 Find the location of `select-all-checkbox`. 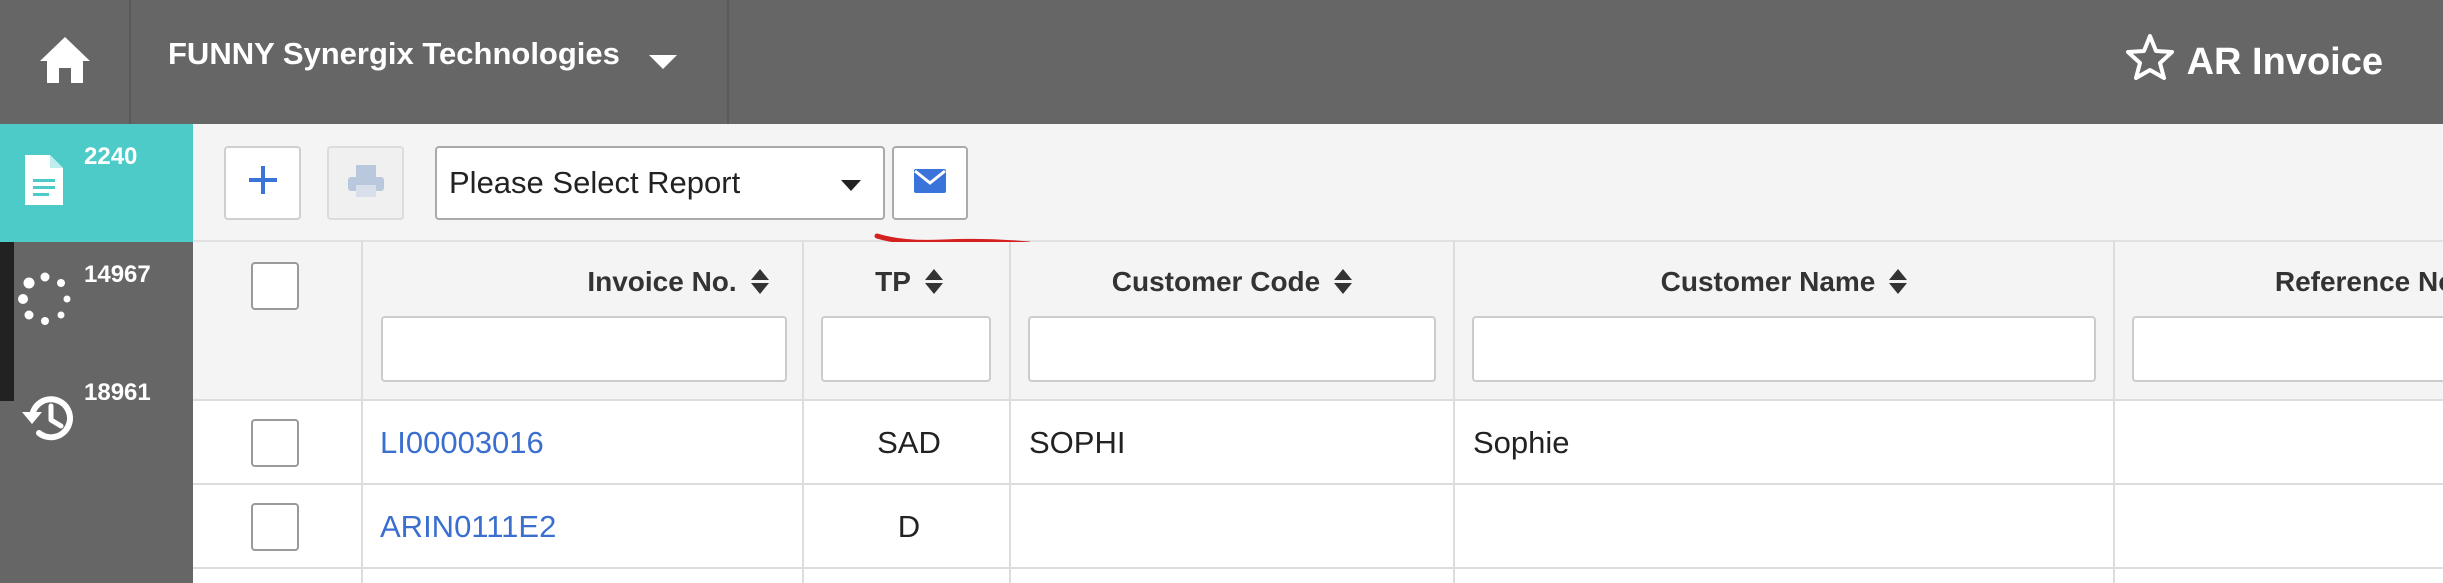

select-all-checkbox is located at coordinates (275, 286).